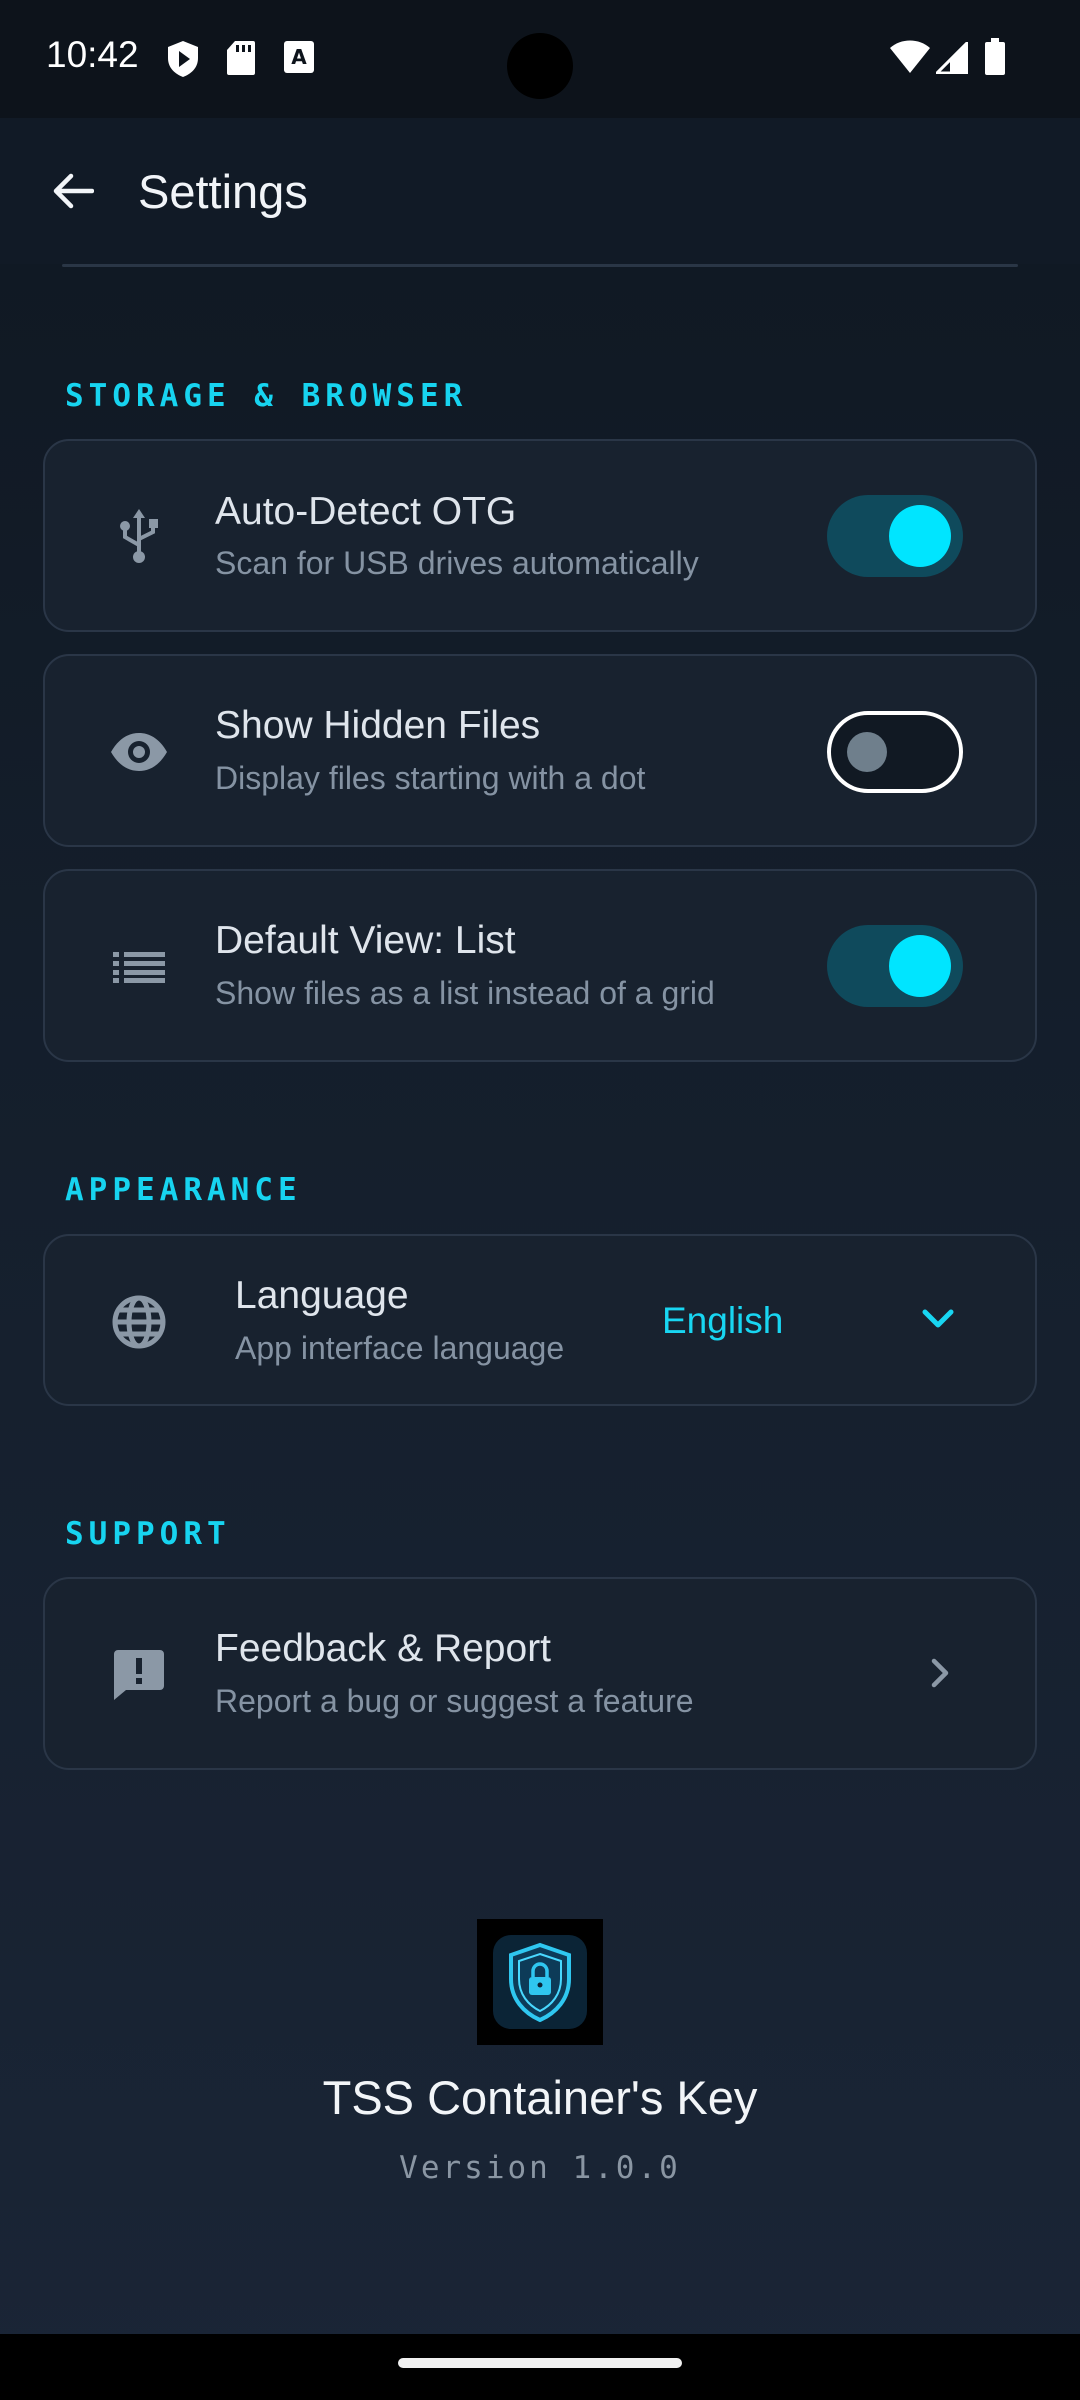 The image size is (1080, 2400). I want to click on page-title: Settings, so click(223, 191).